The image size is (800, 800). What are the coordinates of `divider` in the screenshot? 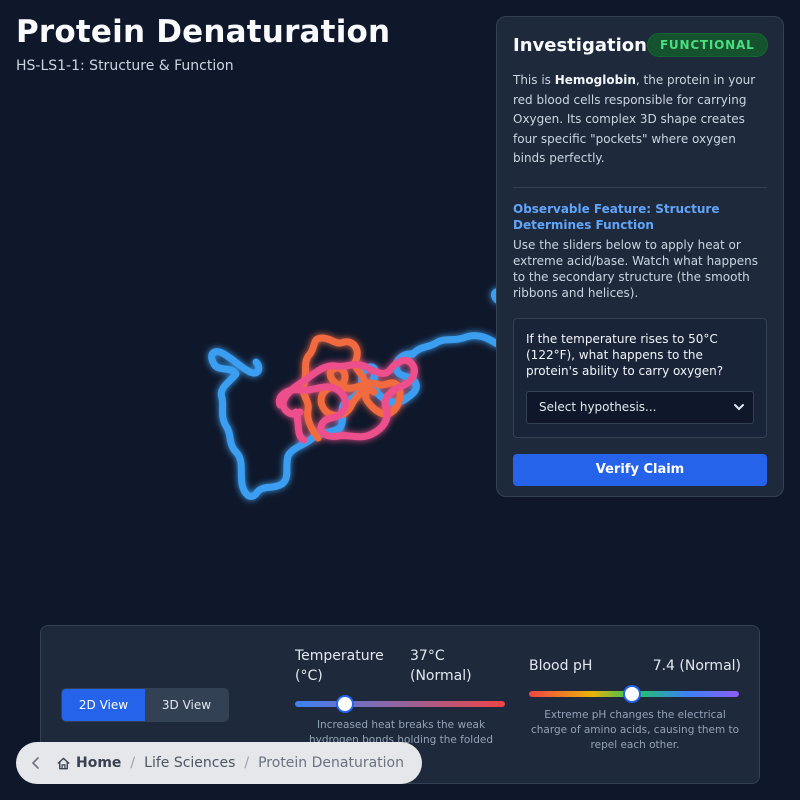 It's located at (640, 187).